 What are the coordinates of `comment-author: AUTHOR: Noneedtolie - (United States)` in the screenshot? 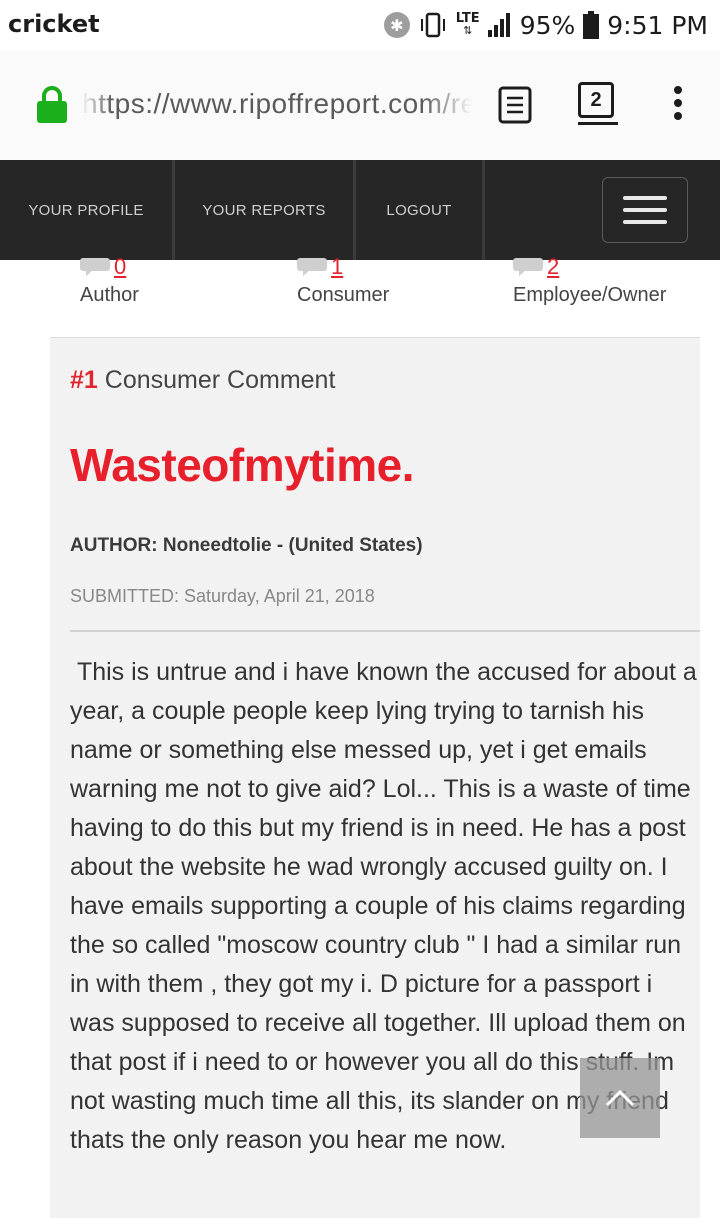 It's located at (246, 545).